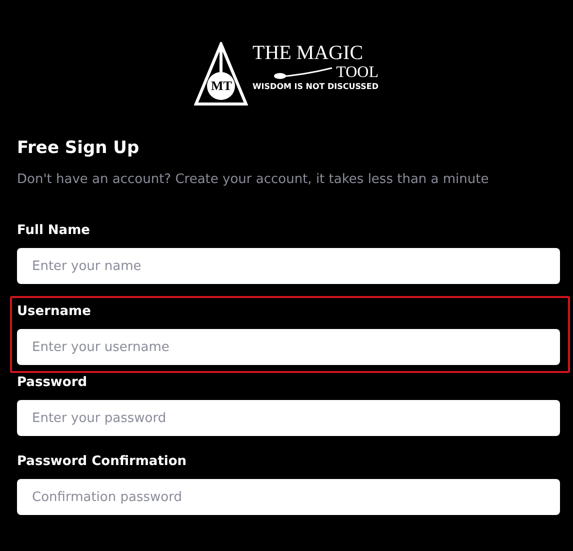  Describe the element at coordinates (288, 497) in the screenshot. I see `input-field: Confirmation password` at that location.